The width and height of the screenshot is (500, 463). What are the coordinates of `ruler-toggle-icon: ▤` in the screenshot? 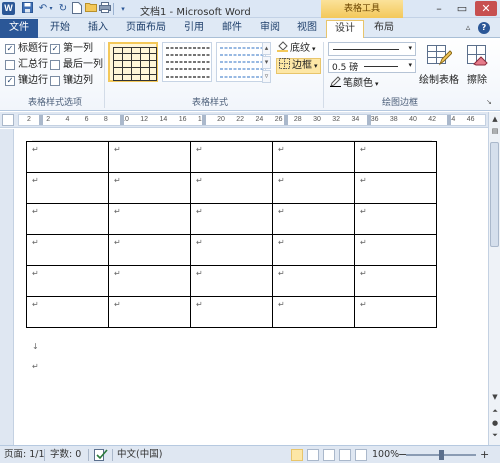 It's located at (495, 131).